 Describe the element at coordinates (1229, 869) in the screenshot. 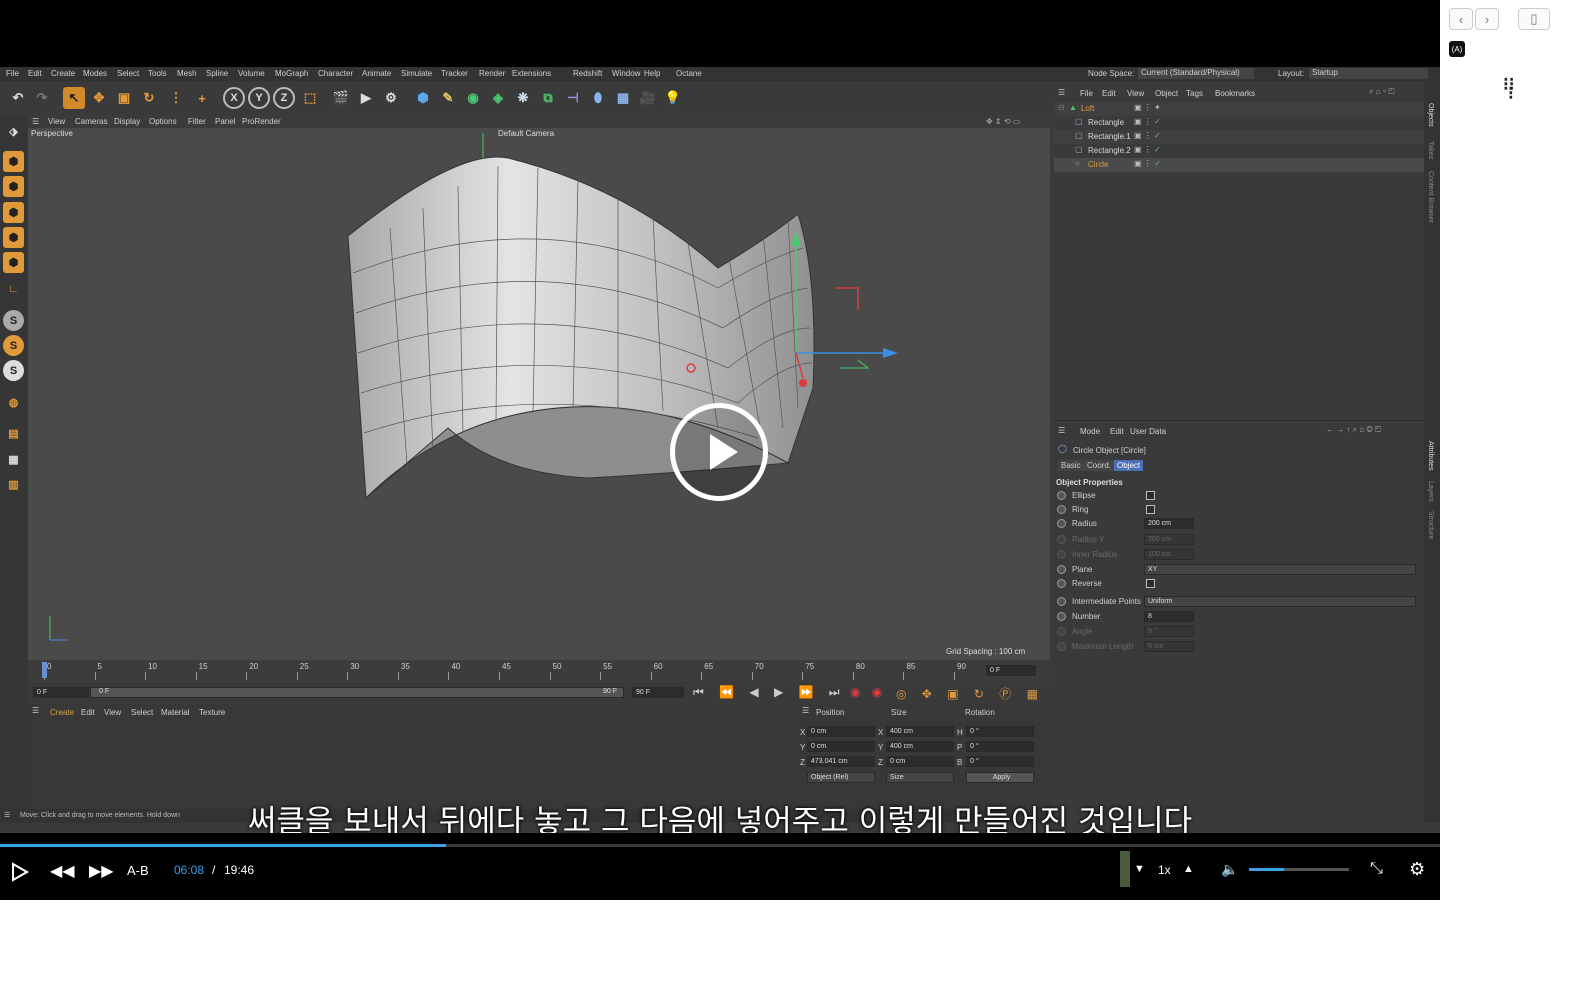

I see `volume-icon: 🔈` at that location.